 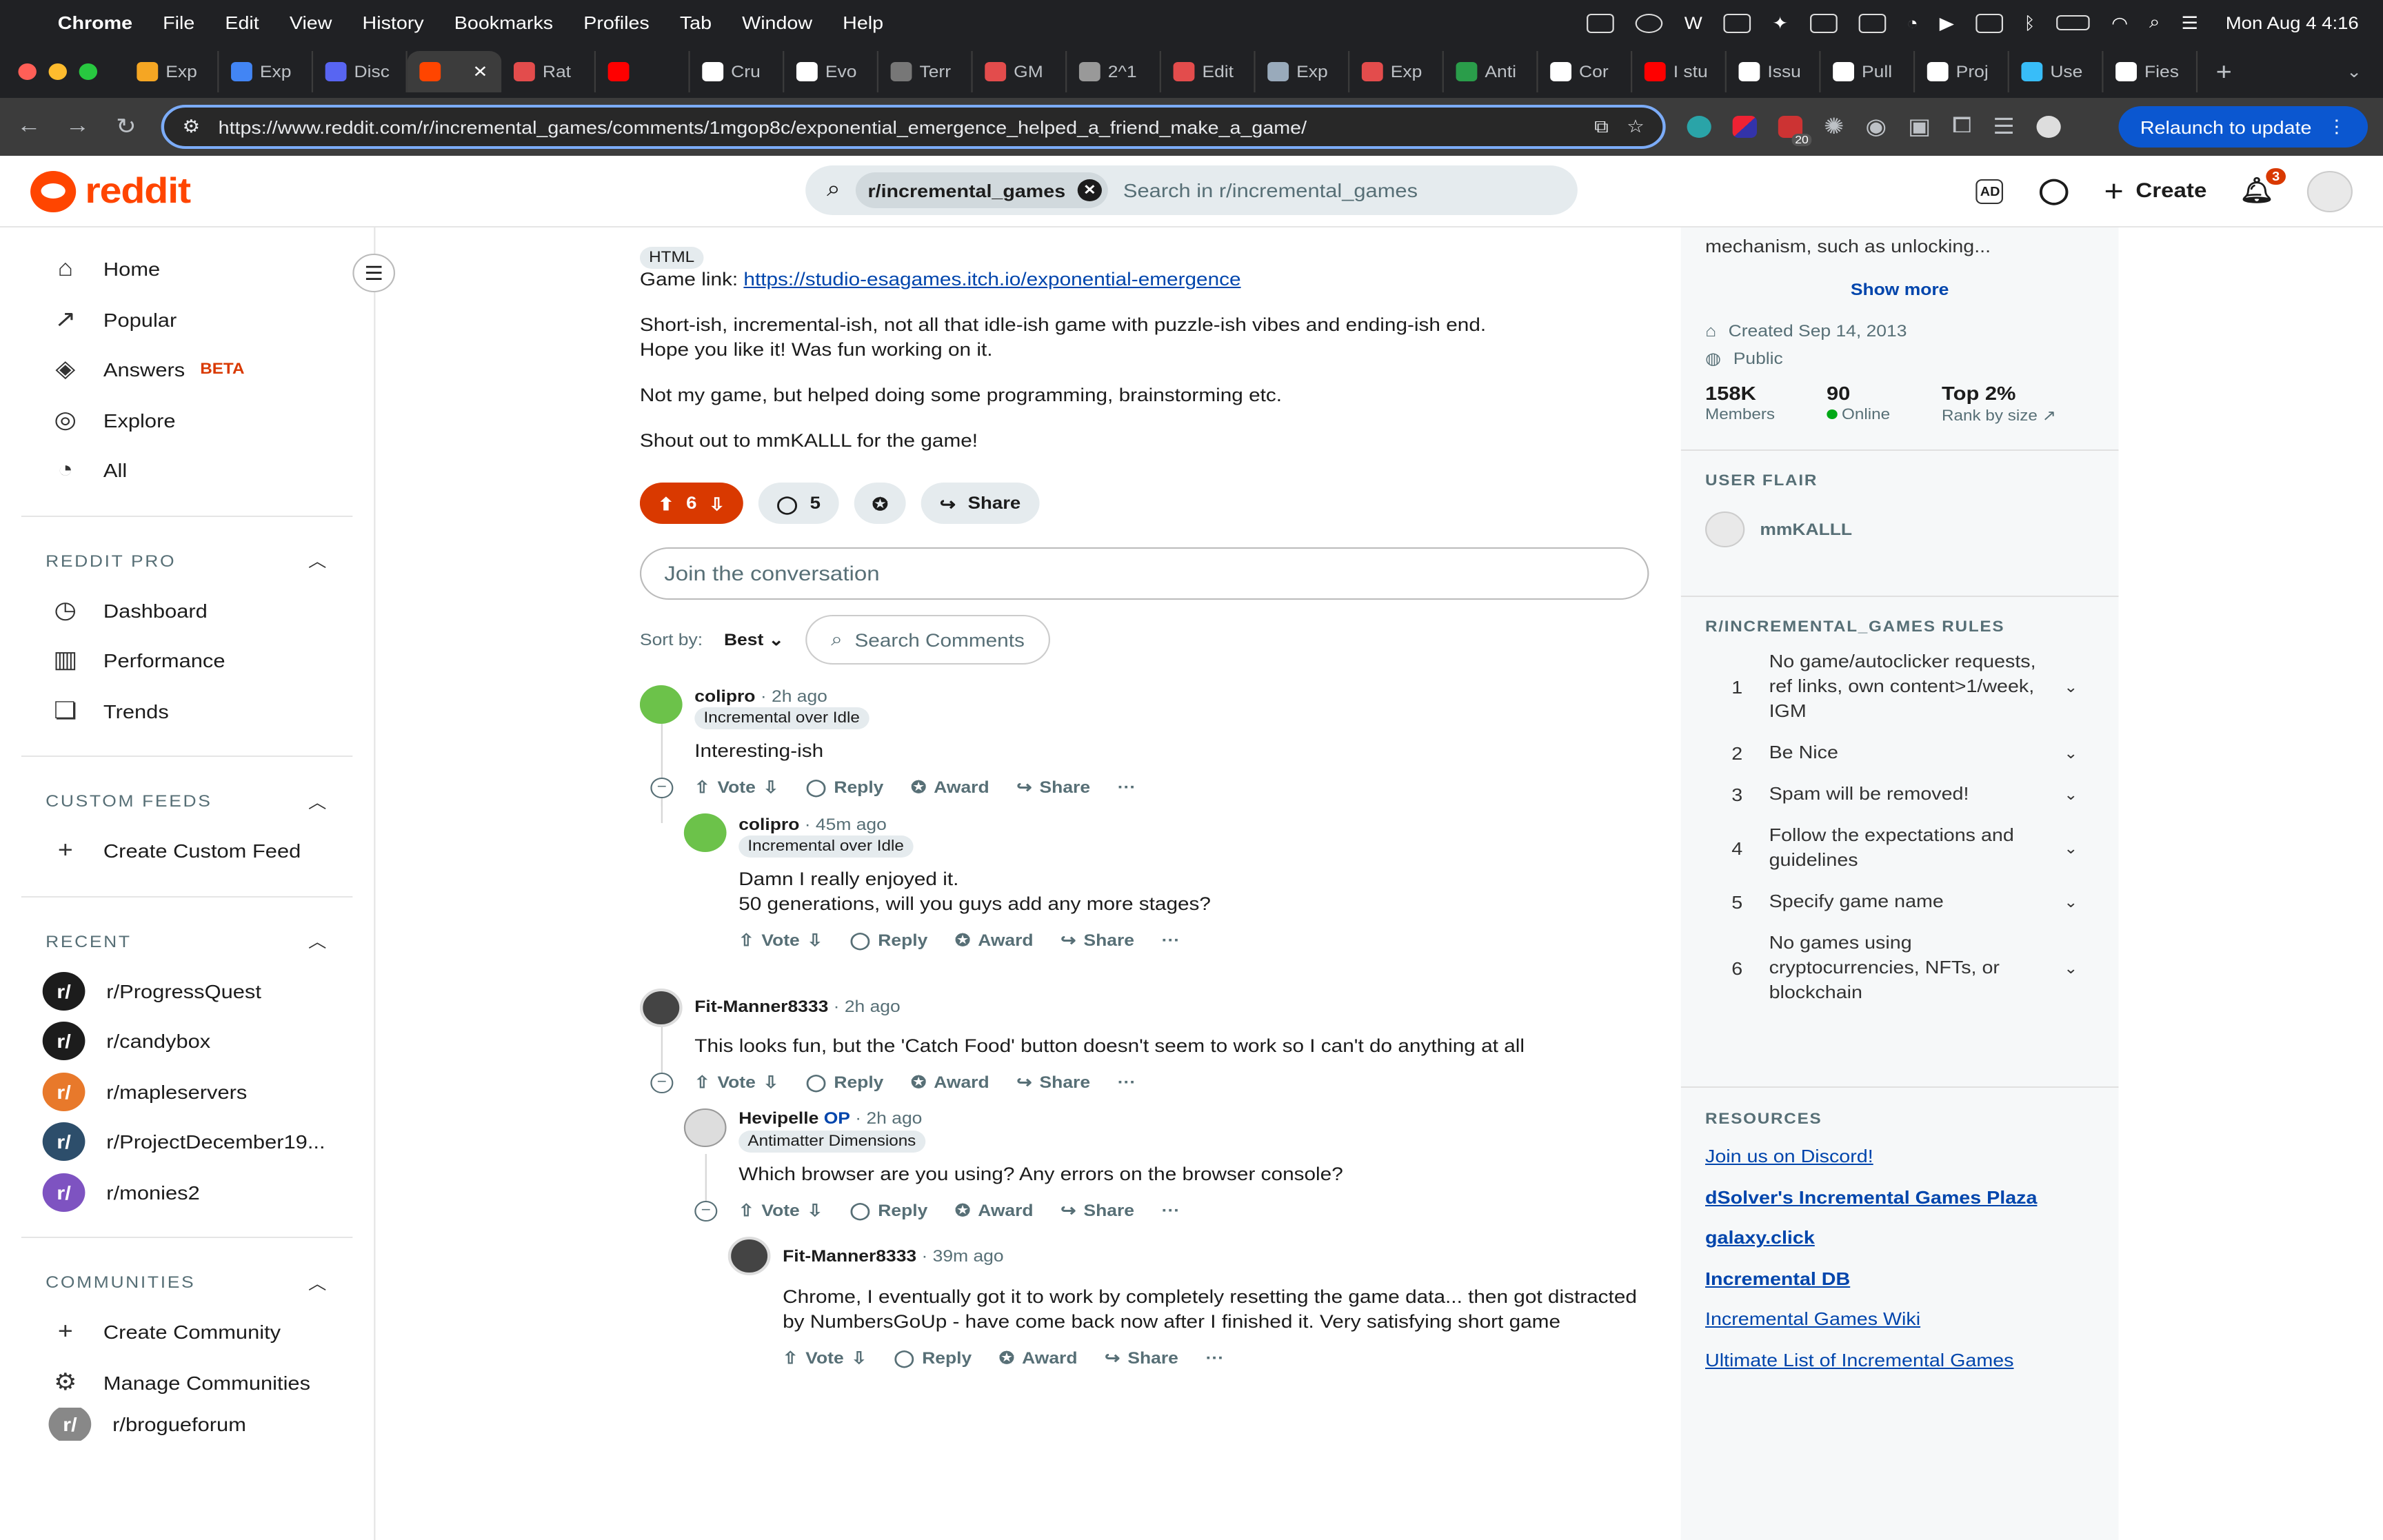 I want to click on menubar-clock: Mon Aug 4 4:16, so click(x=2292, y=22).